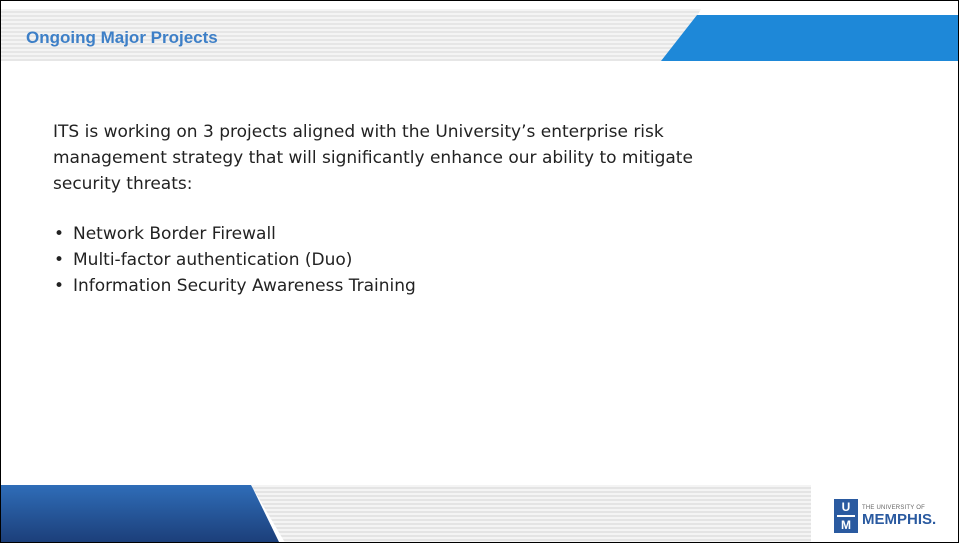 The height and width of the screenshot is (543, 959). Describe the element at coordinates (393, 234) in the screenshot. I see `project-item-firewall: Network Border Firewall` at that location.